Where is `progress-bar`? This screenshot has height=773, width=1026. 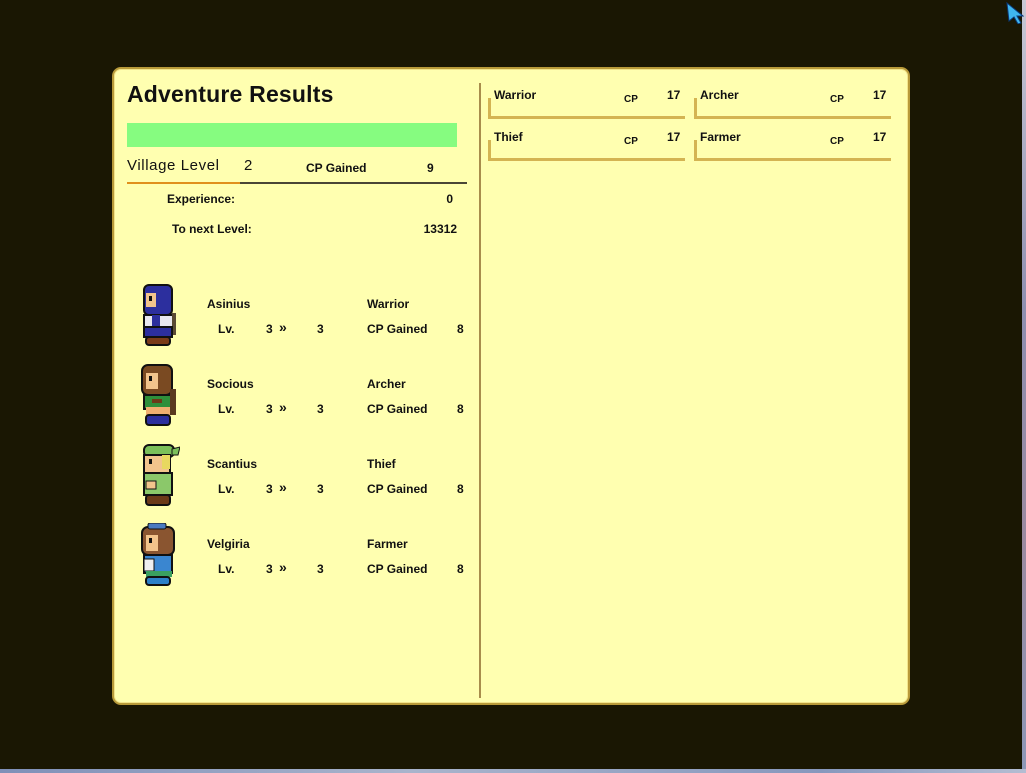
progress-bar is located at coordinates (292, 135).